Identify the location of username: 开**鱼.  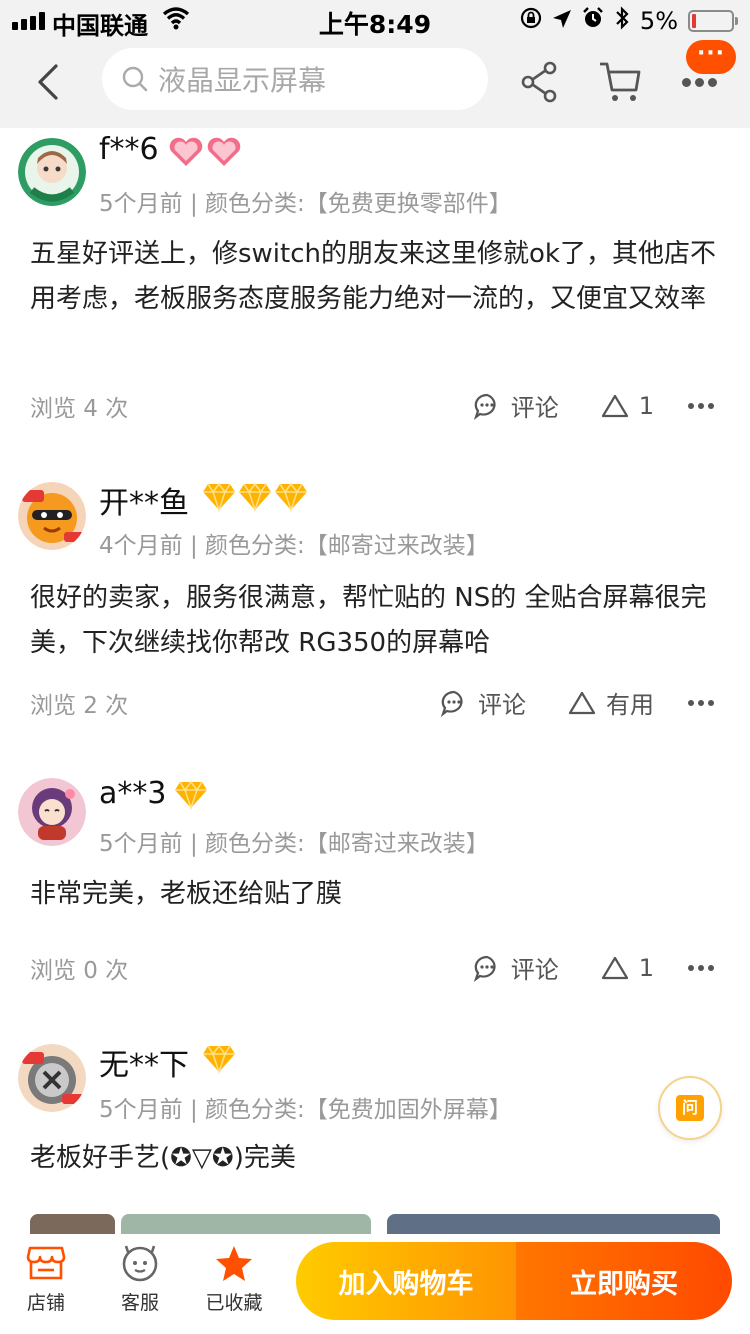
(144, 503).